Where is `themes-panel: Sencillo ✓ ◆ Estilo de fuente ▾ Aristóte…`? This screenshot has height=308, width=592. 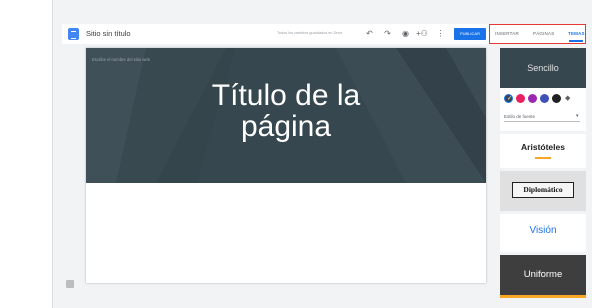
themes-panel: Sencillo ✓ ◆ Estilo de fuente ▾ Aristóte… is located at coordinates (543, 173).